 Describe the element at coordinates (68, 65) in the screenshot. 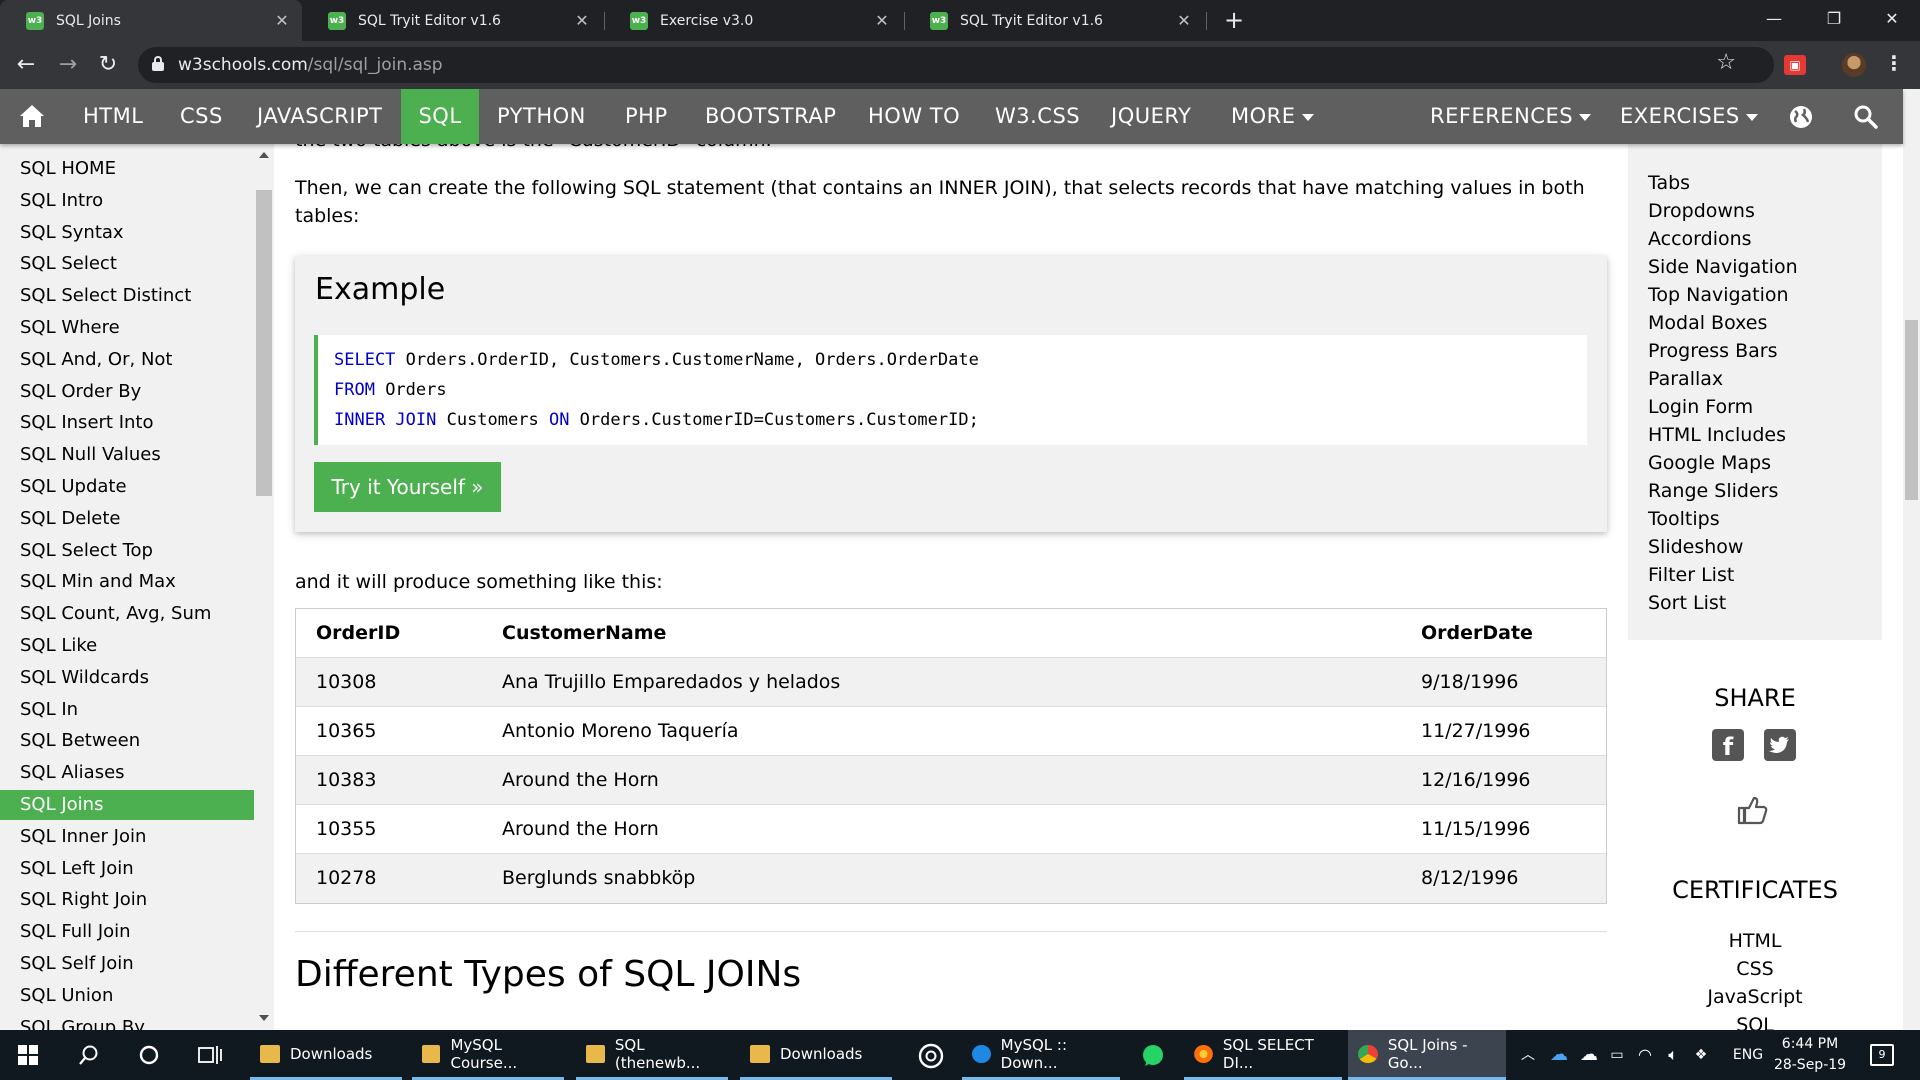

I see `forward-arrow-icon: →` at that location.